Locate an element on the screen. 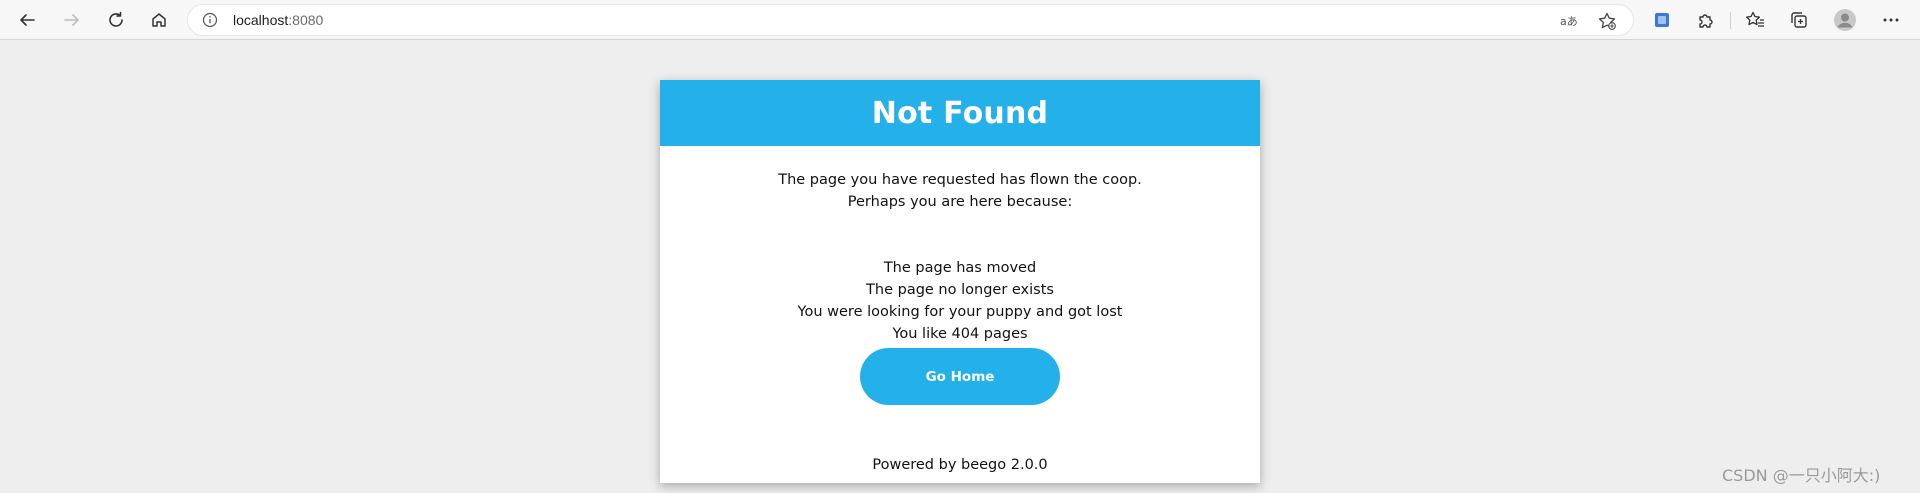 The height and width of the screenshot is (493, 1920). card-header: Not Found is located at coordinates (960, 113).